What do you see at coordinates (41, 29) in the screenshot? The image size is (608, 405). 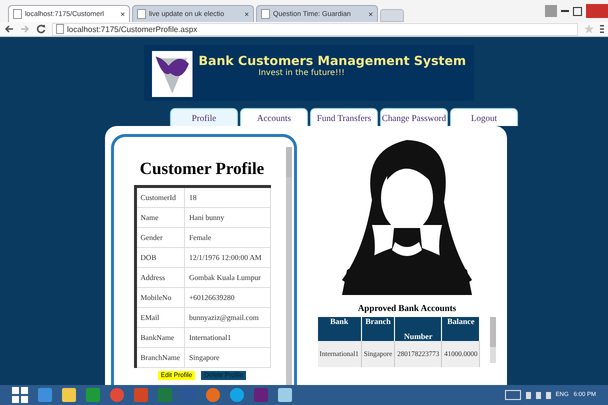 I see `reload-icon` at bounding box center [41, 29].